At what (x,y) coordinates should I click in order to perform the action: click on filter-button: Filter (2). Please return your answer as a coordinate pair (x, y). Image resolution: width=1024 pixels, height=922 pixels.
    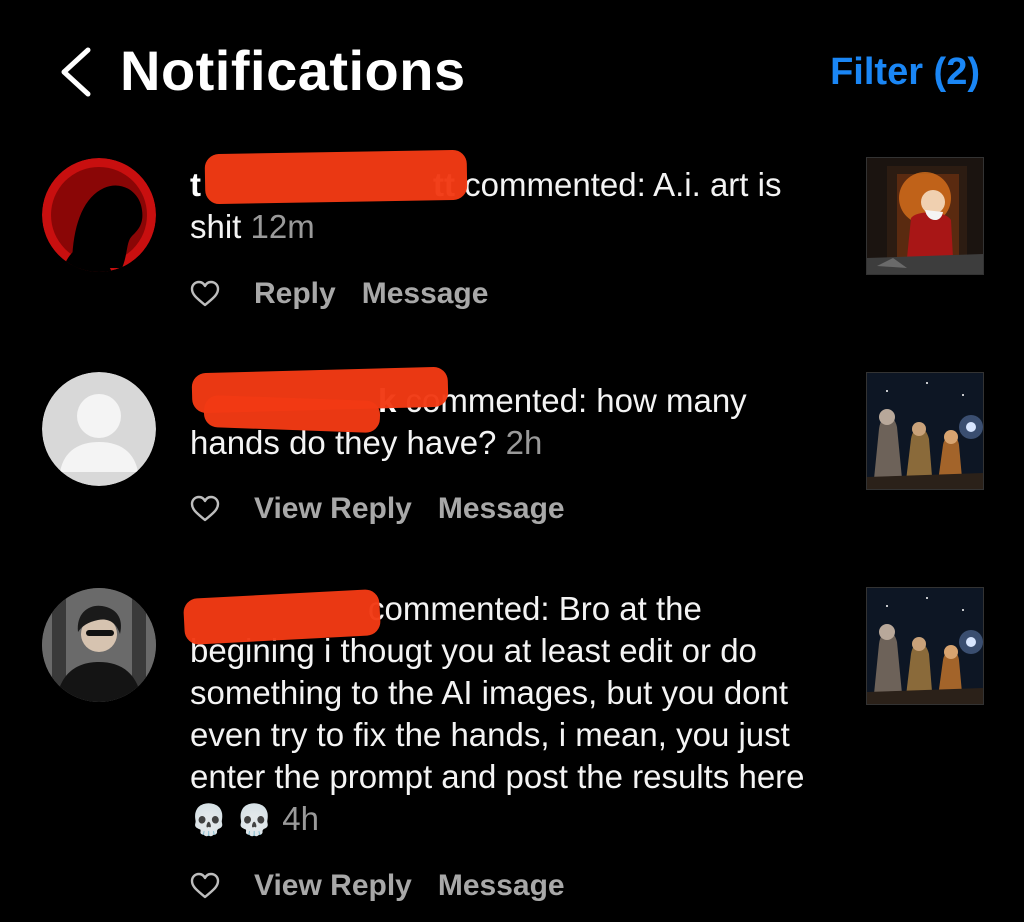
    Looking at the image, I should click on (905, 72).